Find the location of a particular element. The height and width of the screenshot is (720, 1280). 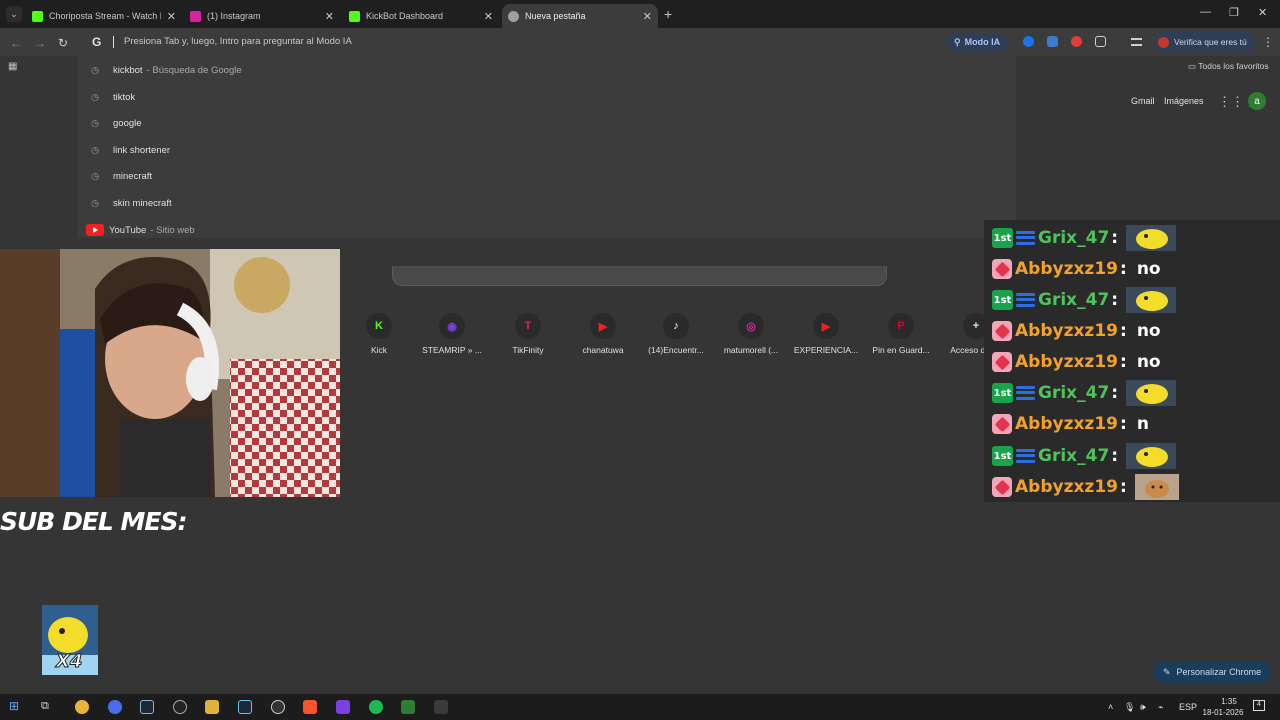

suggestion-item: ◷ tiktok is located at coordinates (112, 97).